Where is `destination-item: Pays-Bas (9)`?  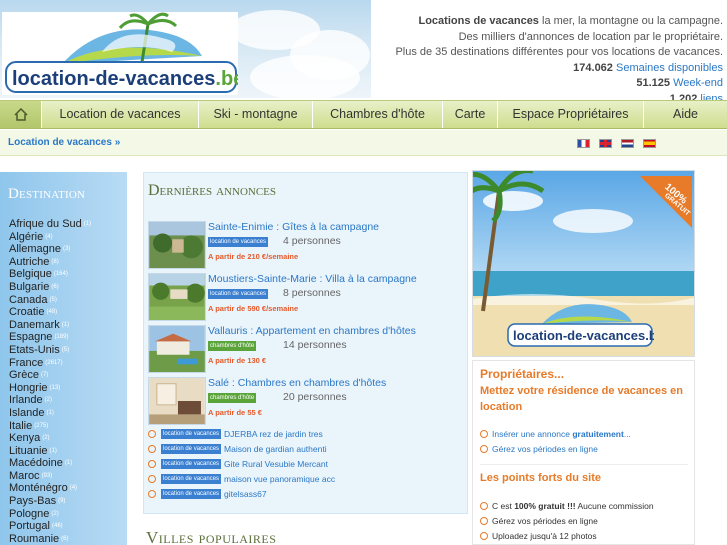 destination-item: Pays-Bas (9) is located at coordinates (50, 501).